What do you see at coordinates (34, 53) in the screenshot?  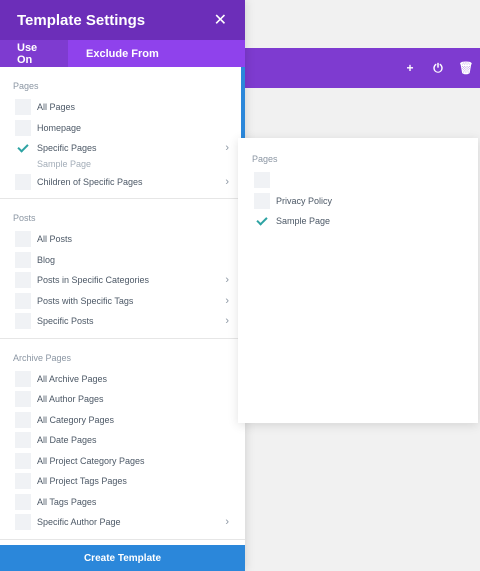 I see `tab-use-on: Use On` at bounding box center [34, 53].